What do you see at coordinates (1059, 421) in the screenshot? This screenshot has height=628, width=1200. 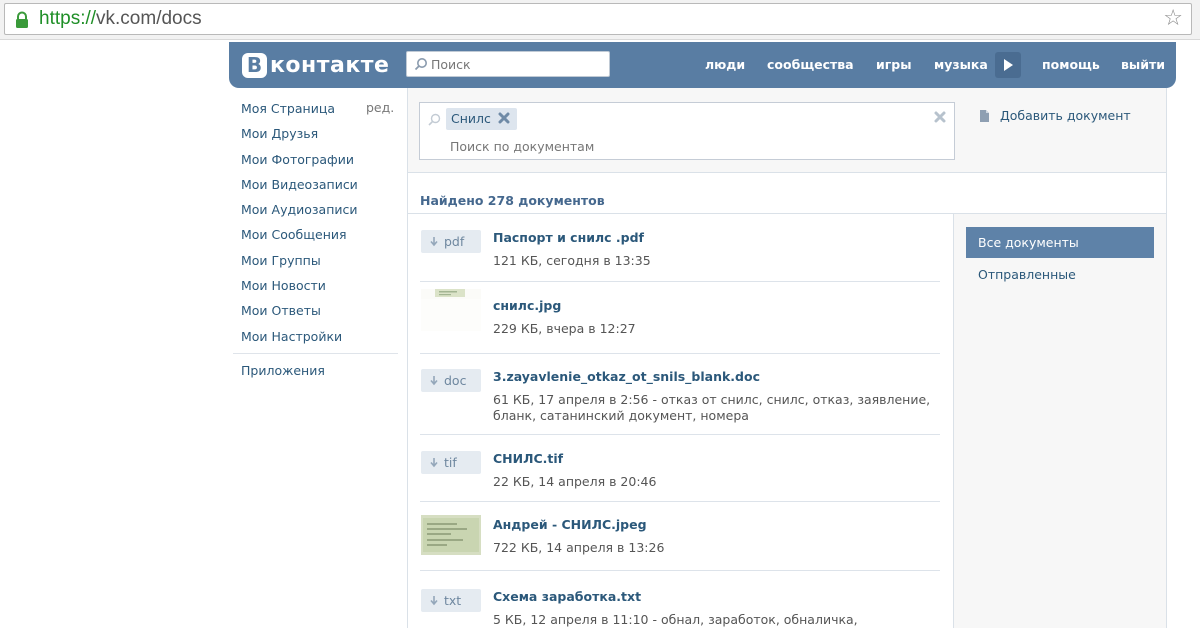 I see `filter-sidebar: Все документы Отправленные` at bounding box center [1059, 421].